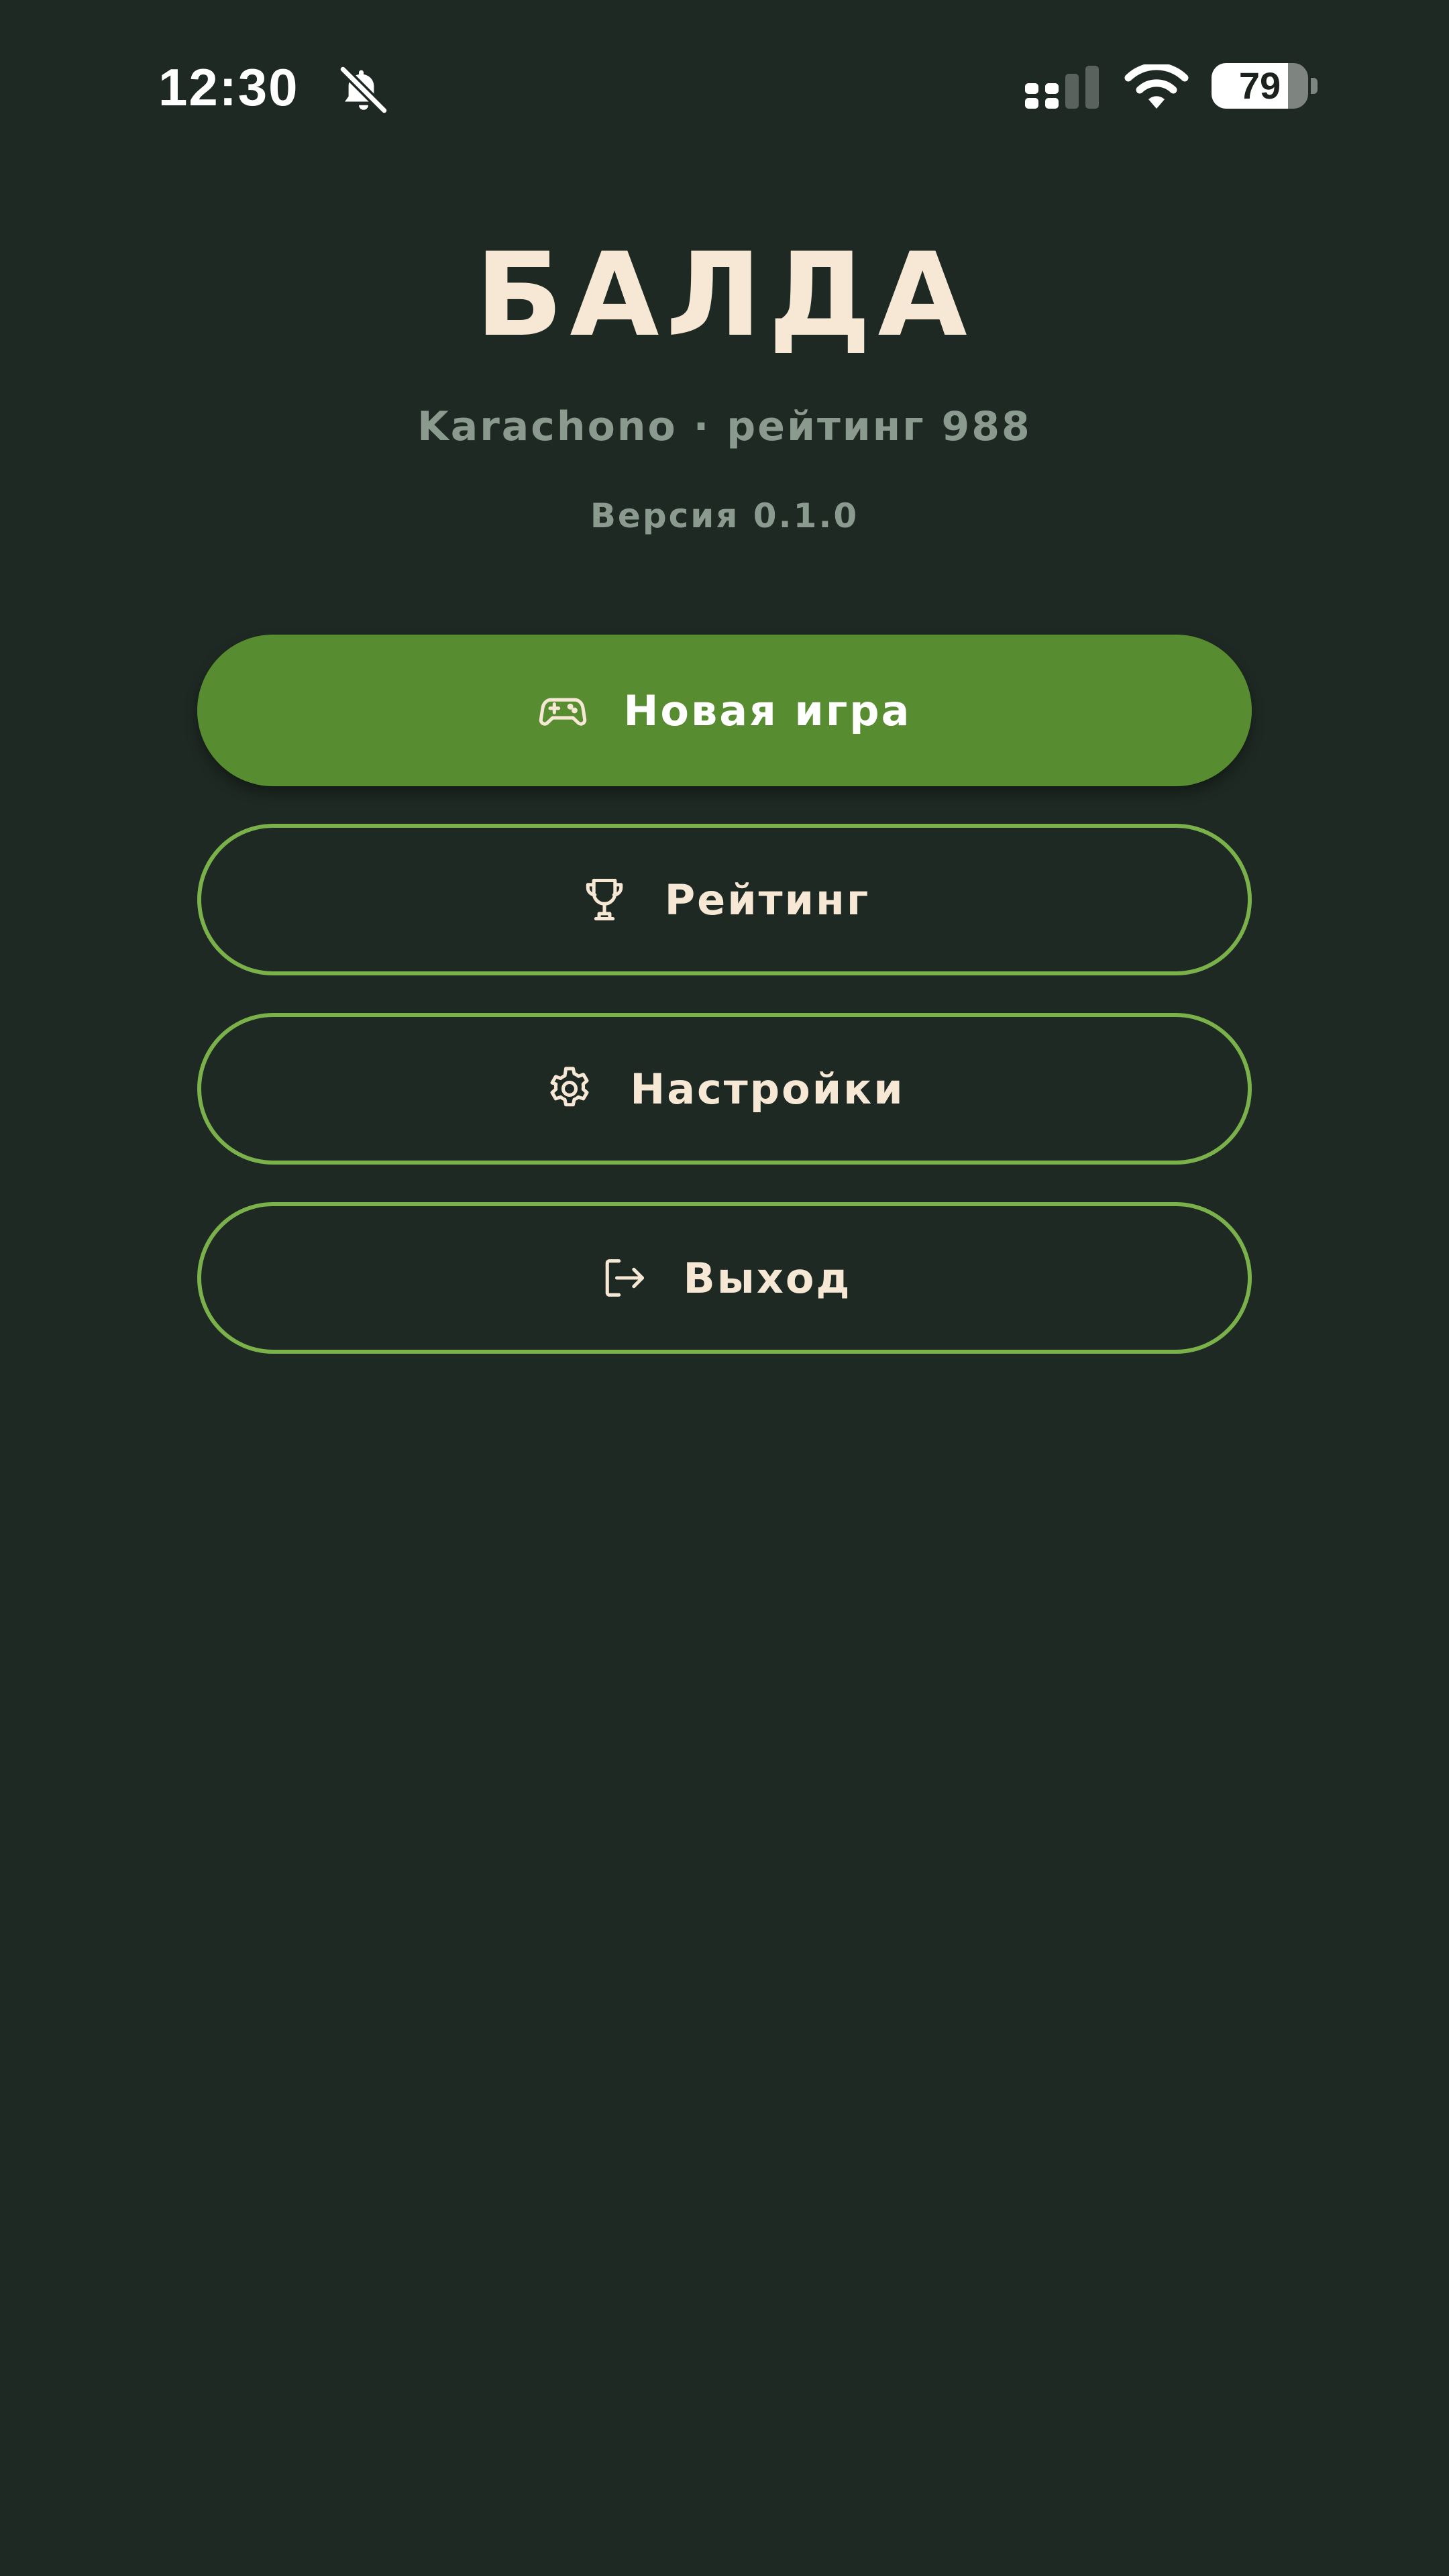  I want to click on cellular-icon, so click(1062, 87).